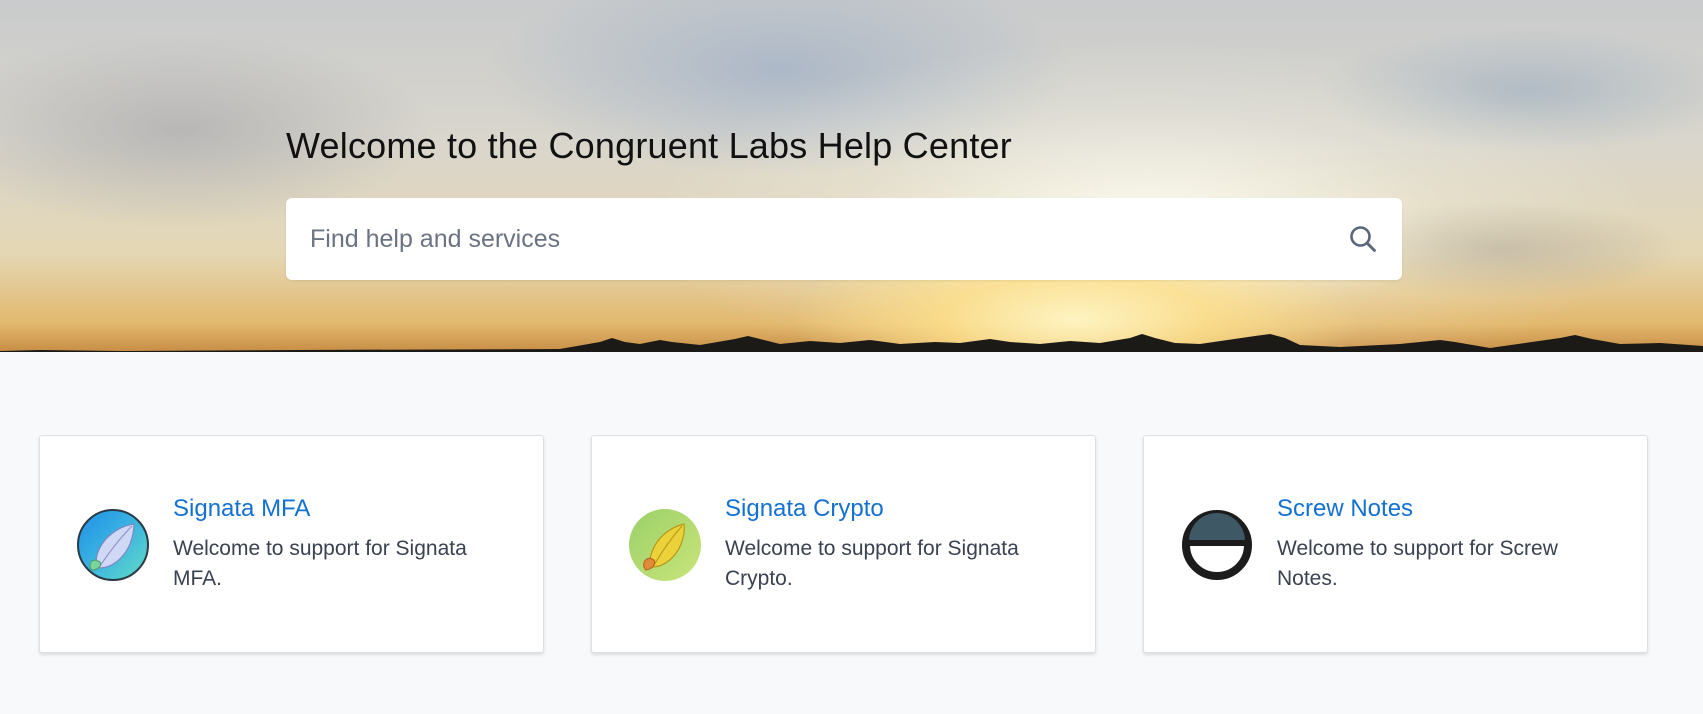  What do you see at coordinates (1363, 239) in the screenshot?
I see `search-icon` at bounding box center [1363, 239].